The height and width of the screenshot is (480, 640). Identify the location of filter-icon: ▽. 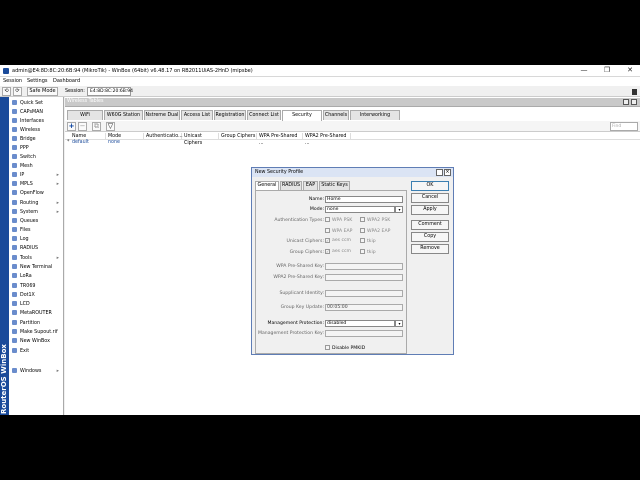
(110, 126).